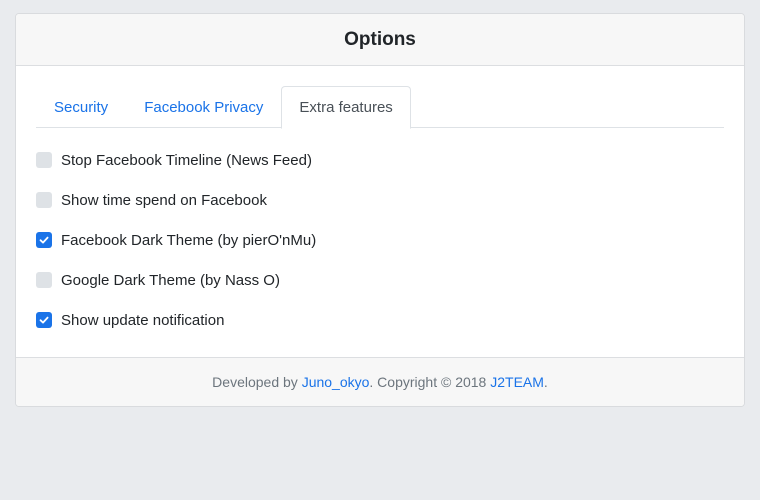  I want to click on checkbox-update-notification, so click(44, 320).